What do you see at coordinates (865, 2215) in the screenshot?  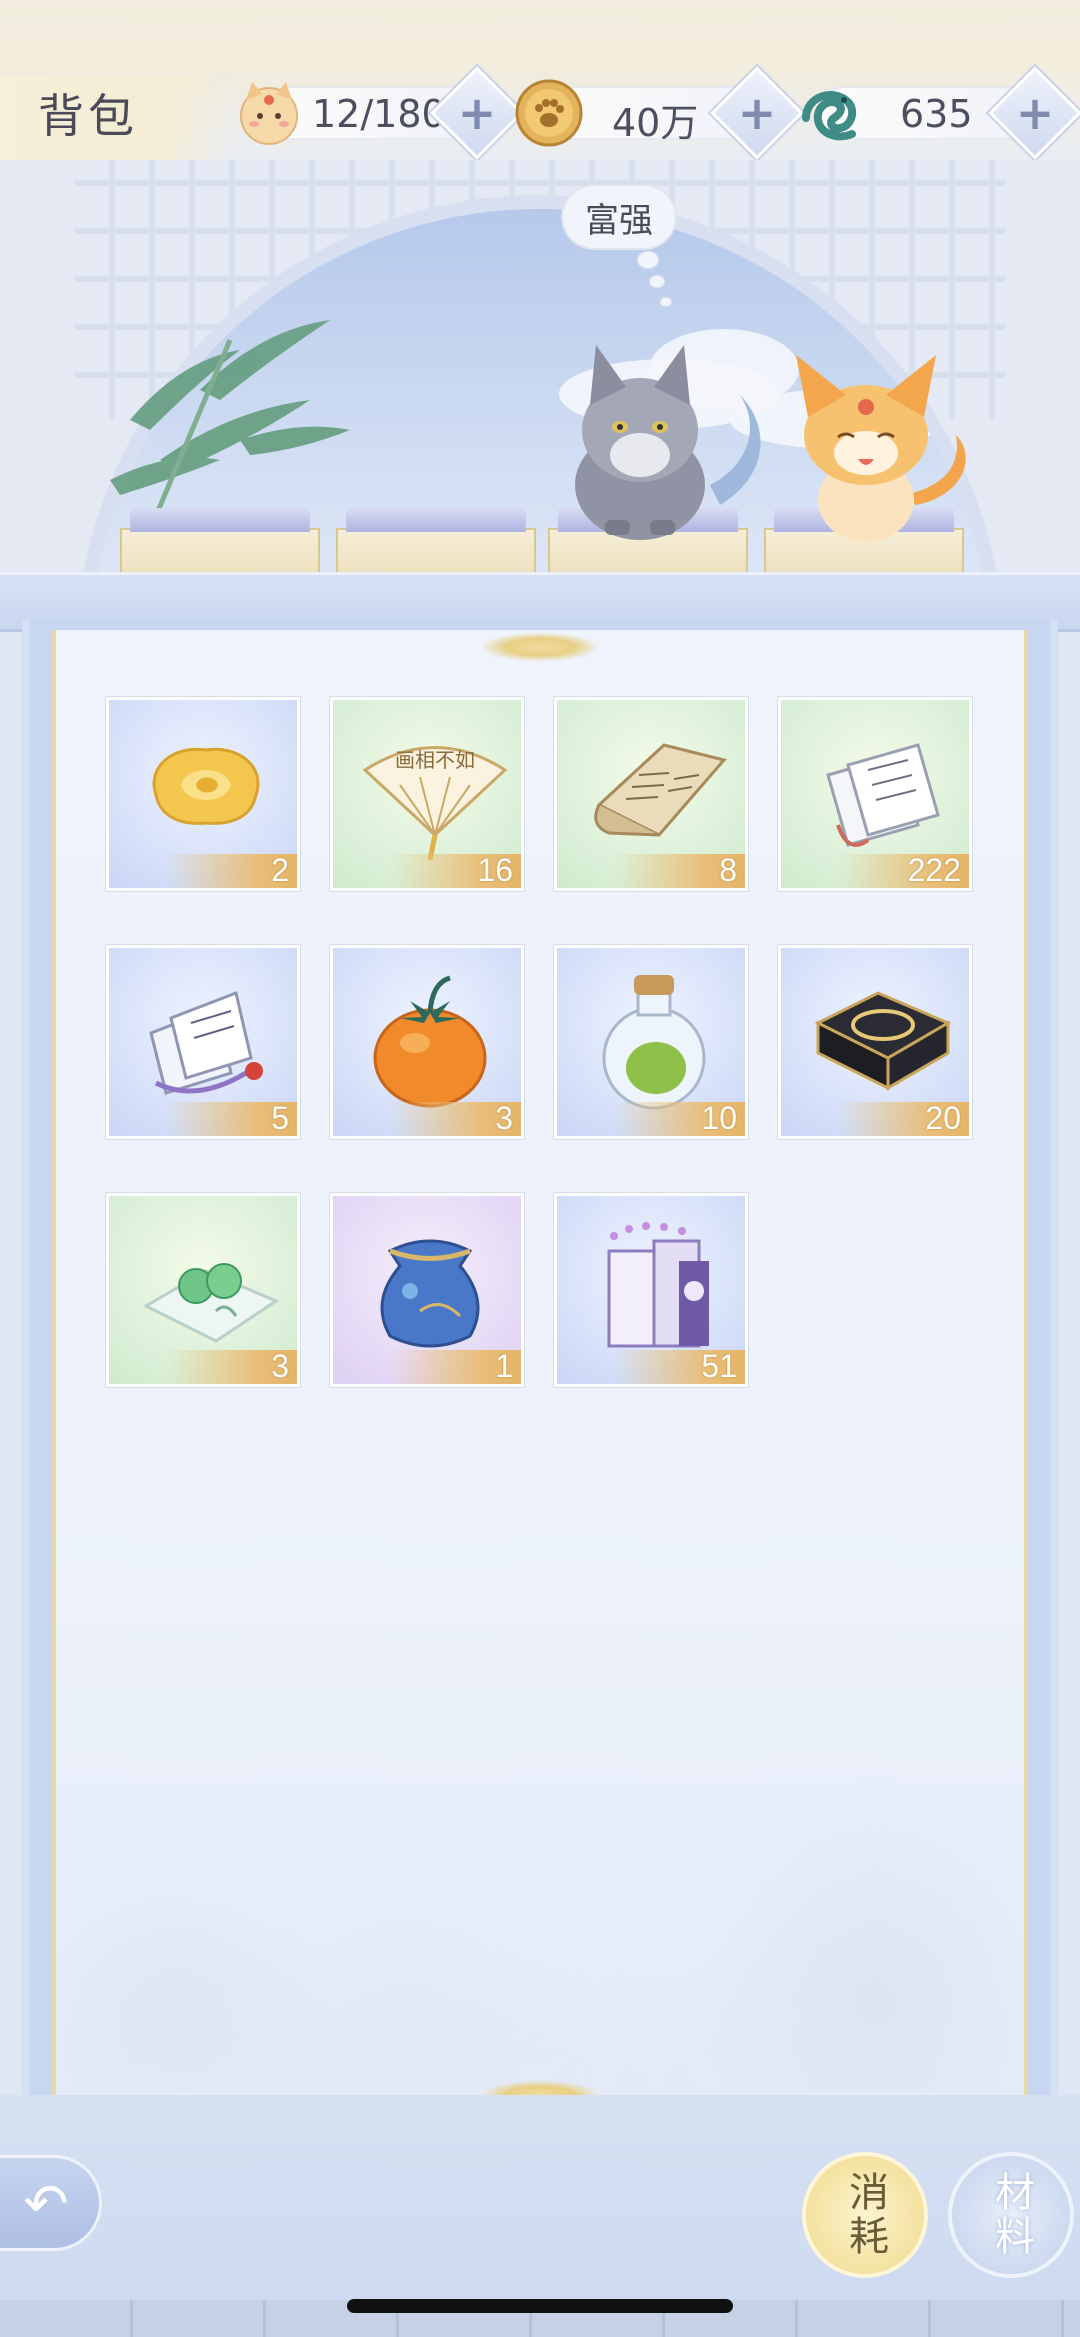 I see `tab-consumables: 消耗` at bounding box center [865, 2215].